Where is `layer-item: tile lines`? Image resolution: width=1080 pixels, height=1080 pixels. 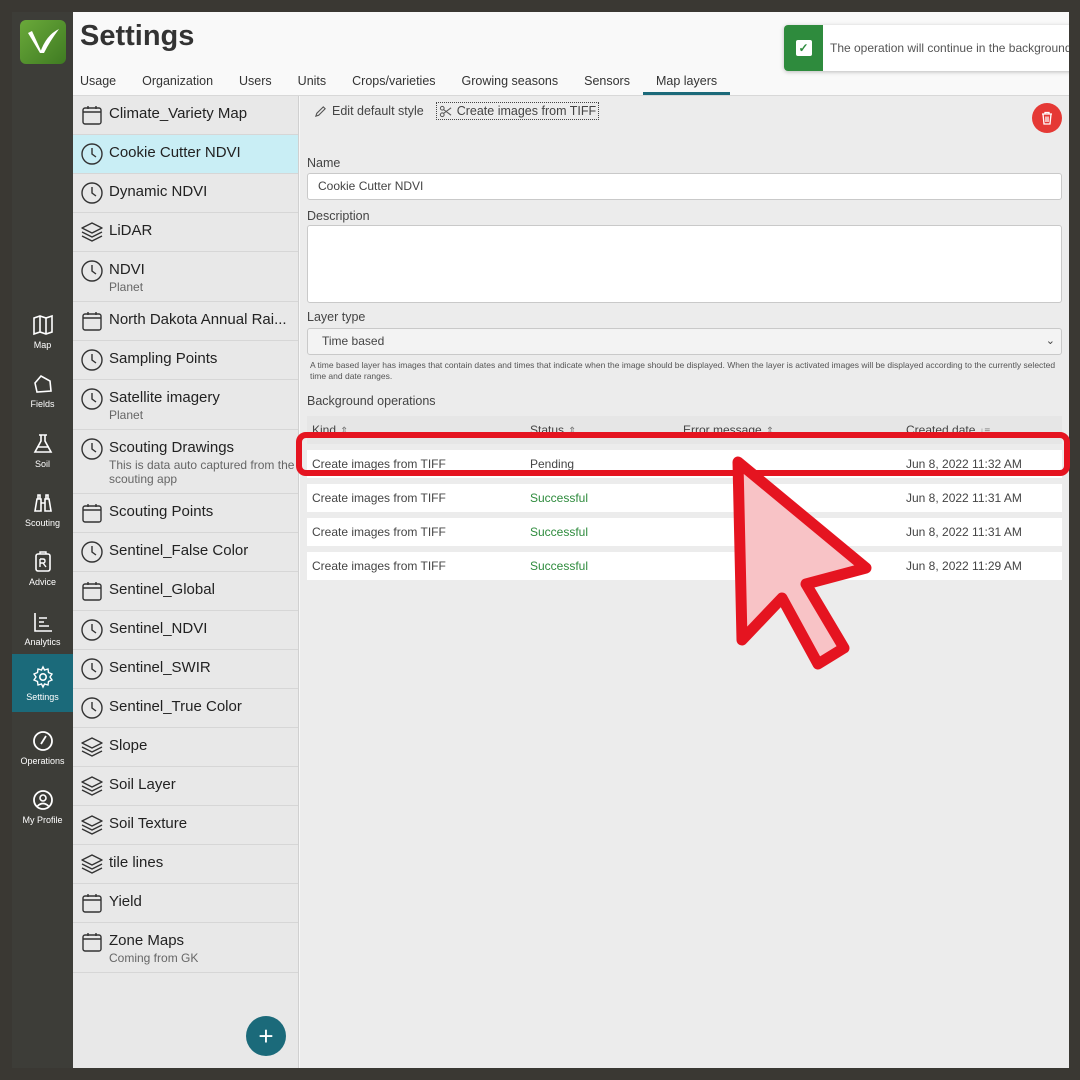 layer-item: tile lines is located at coordinates (185, 864).